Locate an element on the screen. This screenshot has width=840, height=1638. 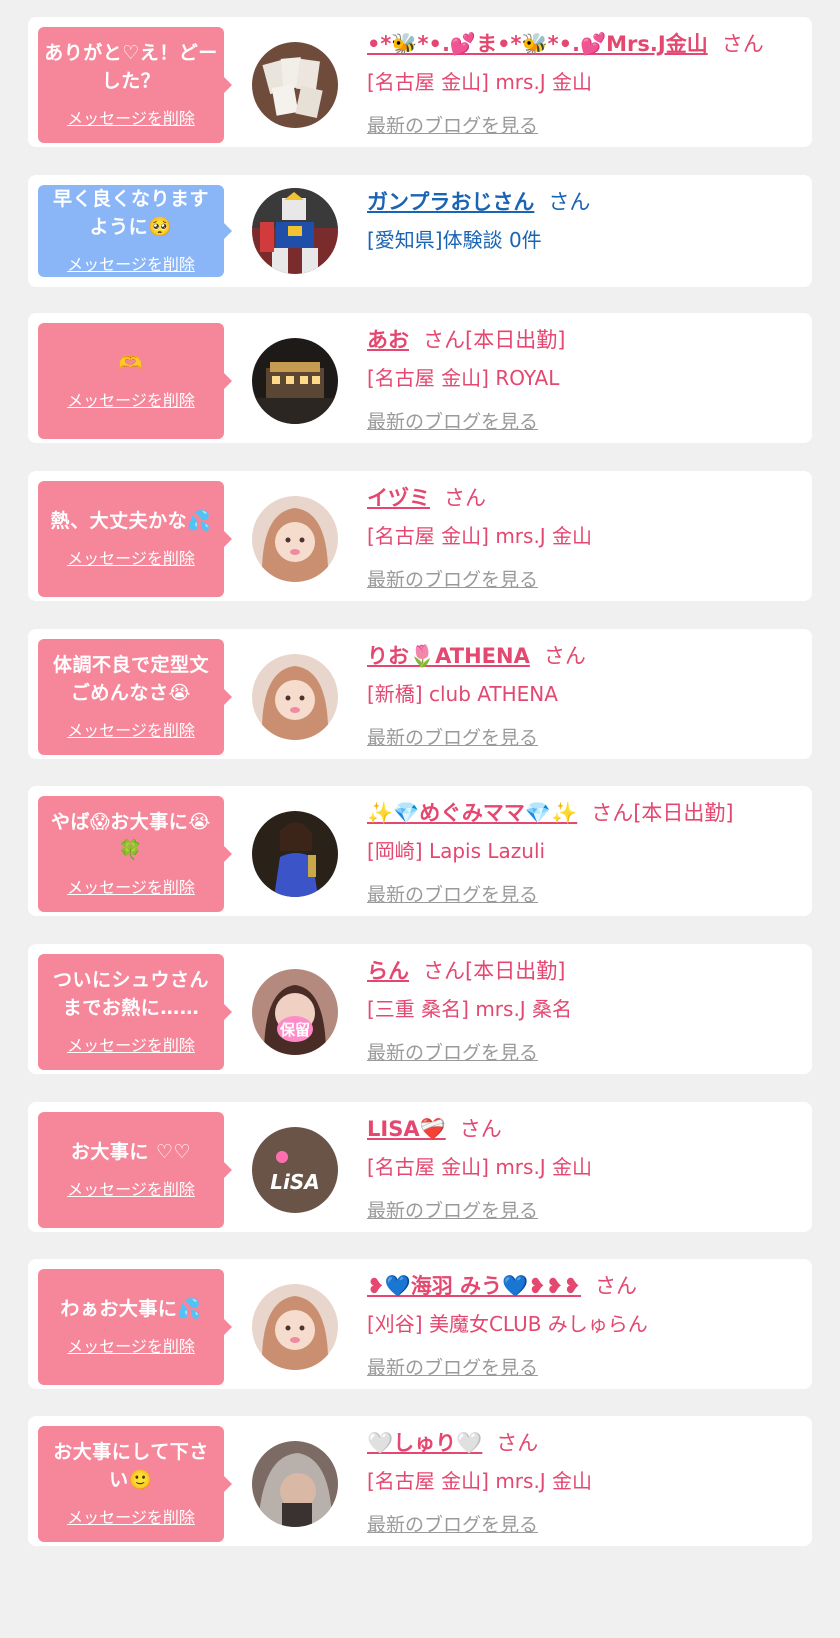
name-row: ガンプラおじさん さん is located at coordinates (587, 202).